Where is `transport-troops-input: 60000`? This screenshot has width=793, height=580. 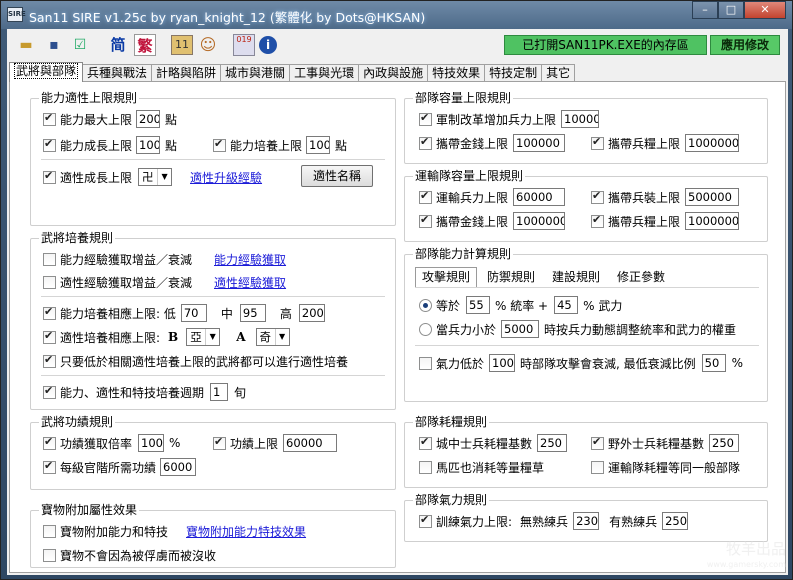 transport-troops-input: 60000 is located at coordinates (539, 197).